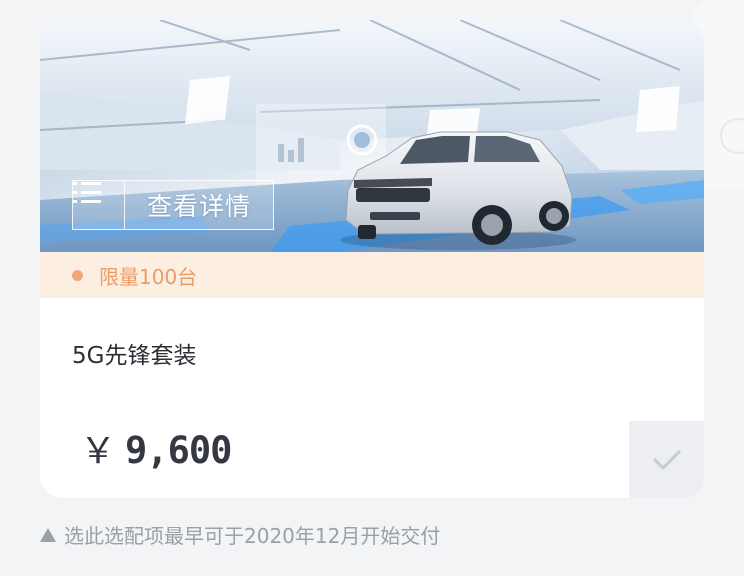  Describe the element at coordinates (134, 356) in the screenshot. I see `package-name: 5G先锋套装` at that location.